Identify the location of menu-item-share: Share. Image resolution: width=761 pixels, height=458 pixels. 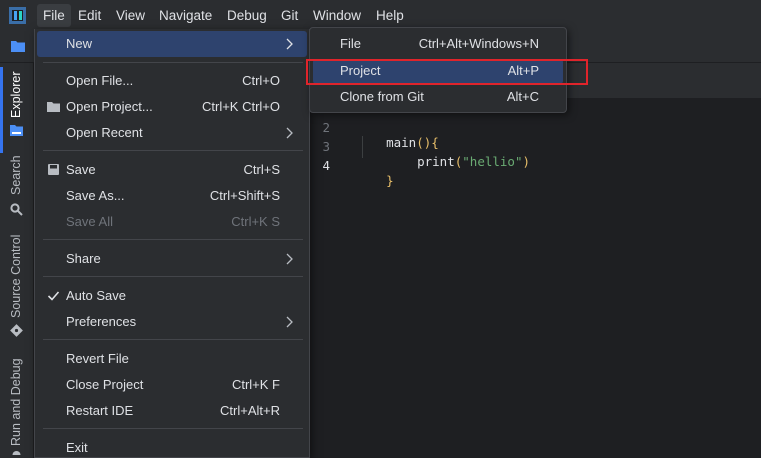
(172, 259).